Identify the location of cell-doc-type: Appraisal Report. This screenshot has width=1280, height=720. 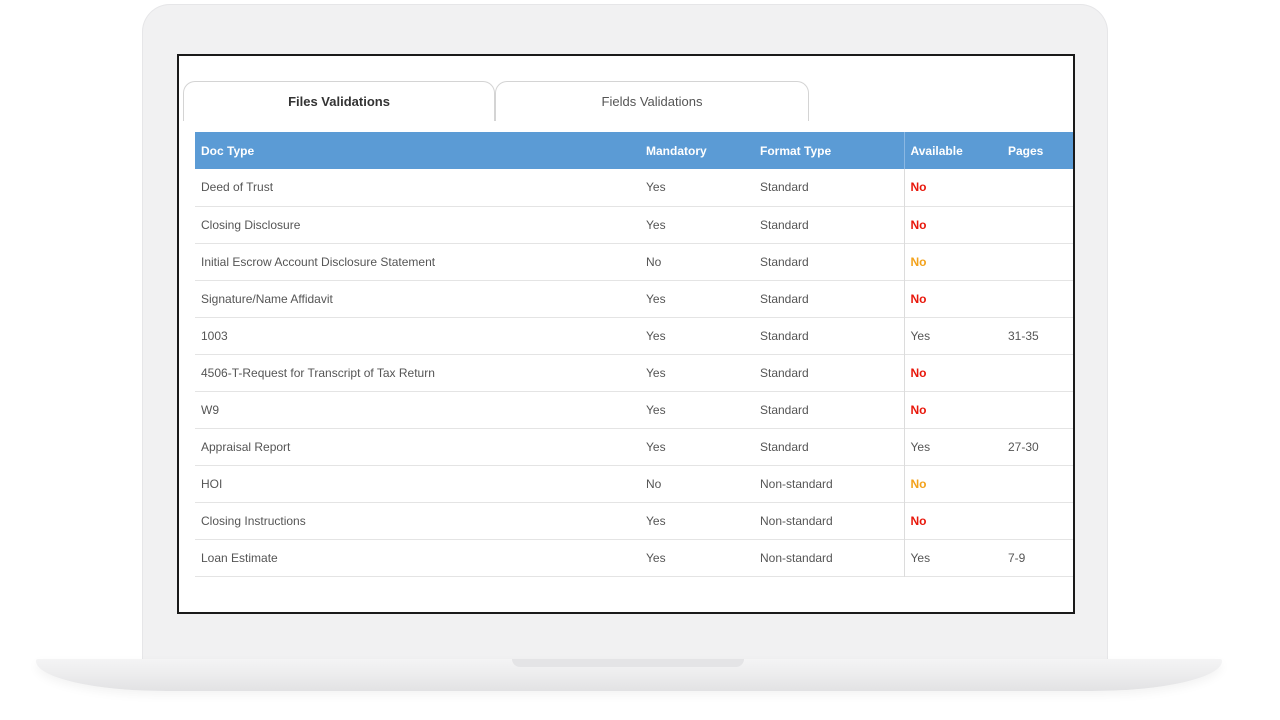
(246, 446).